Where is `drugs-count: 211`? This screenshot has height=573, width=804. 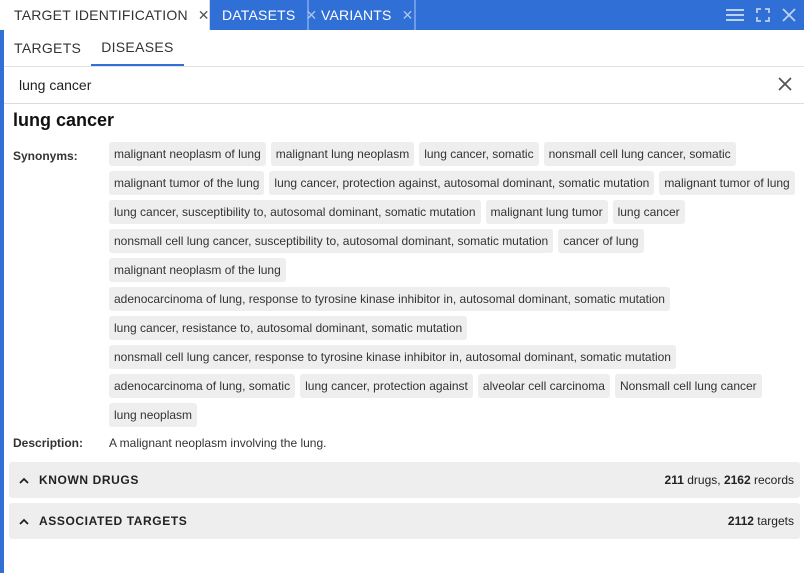 drugs-count: 211 is located at coordinates (674, 480).